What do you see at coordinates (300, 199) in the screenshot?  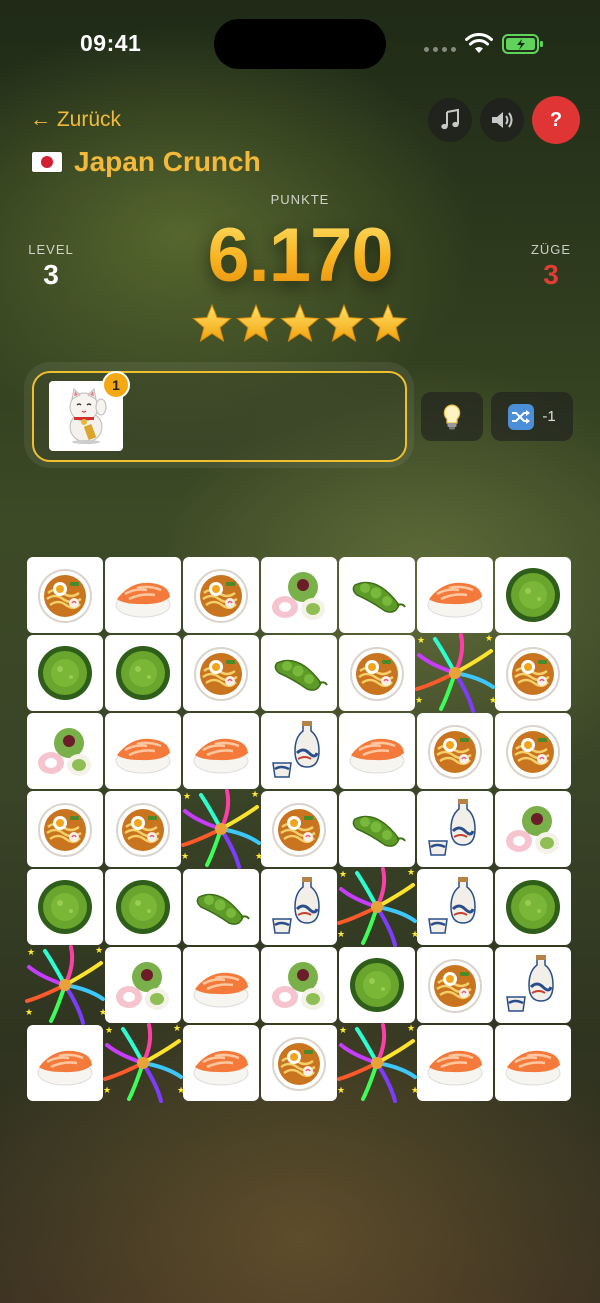 I see `score-label: PUNKTE` at bounding box center [300, 199].